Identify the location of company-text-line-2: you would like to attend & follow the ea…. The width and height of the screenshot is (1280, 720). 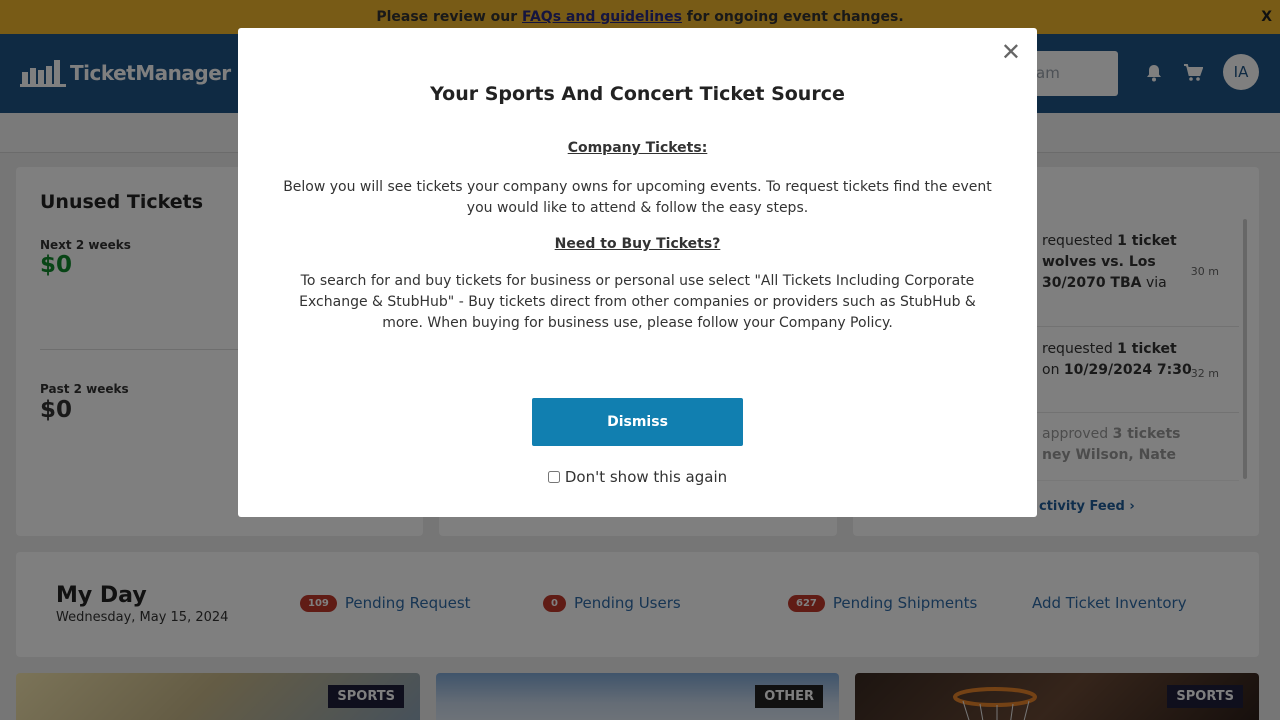
(637, 208).